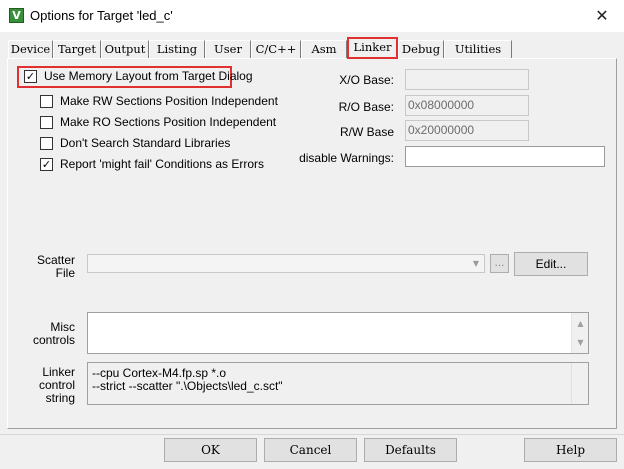 The height and width of the screenshot is (469, 624). I want to click on misc-controls-input: ▲ ▼, so click(338, 333).